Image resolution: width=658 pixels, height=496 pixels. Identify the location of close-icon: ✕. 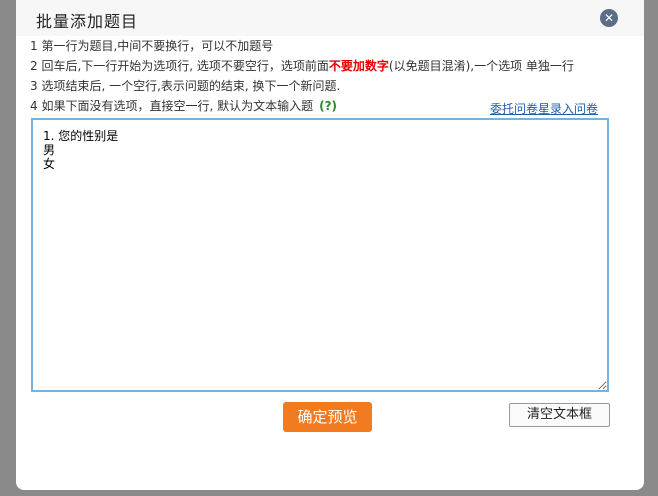
(609, 18).